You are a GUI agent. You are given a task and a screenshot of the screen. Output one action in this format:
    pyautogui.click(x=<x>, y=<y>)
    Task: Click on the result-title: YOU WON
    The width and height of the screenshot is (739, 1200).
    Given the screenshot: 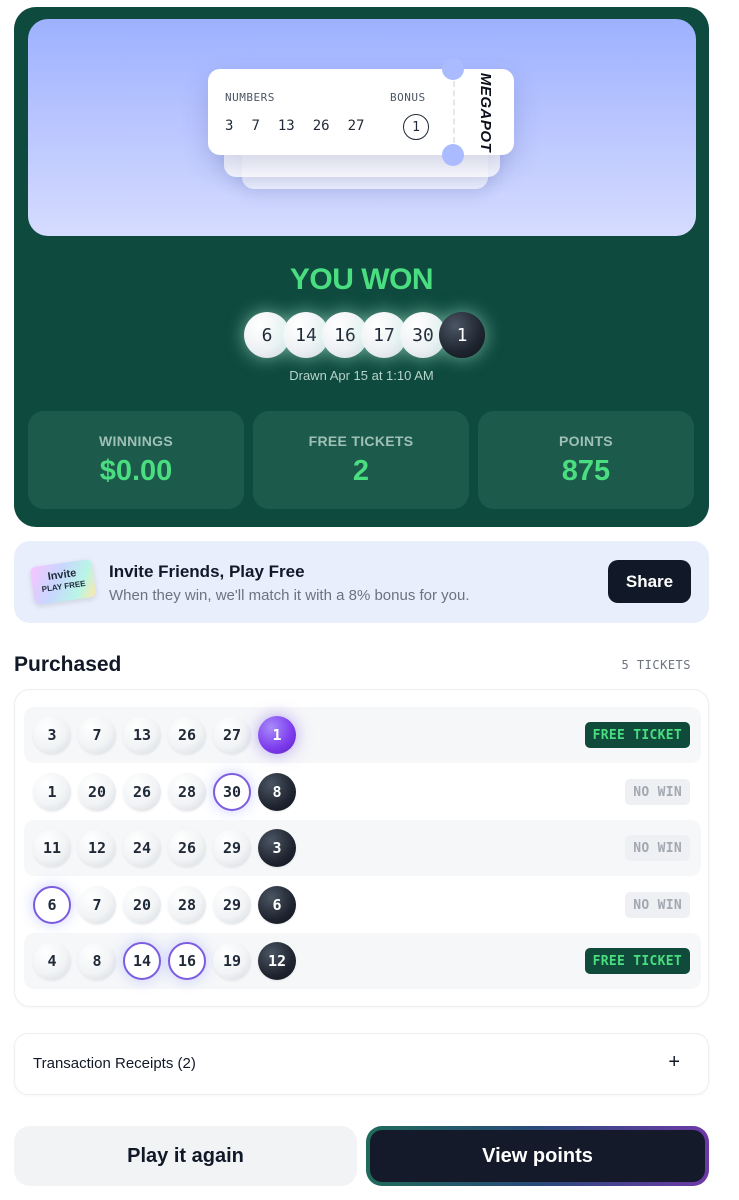 What is the action you would take?
    pyautogui.click(x=361, y=279)
    